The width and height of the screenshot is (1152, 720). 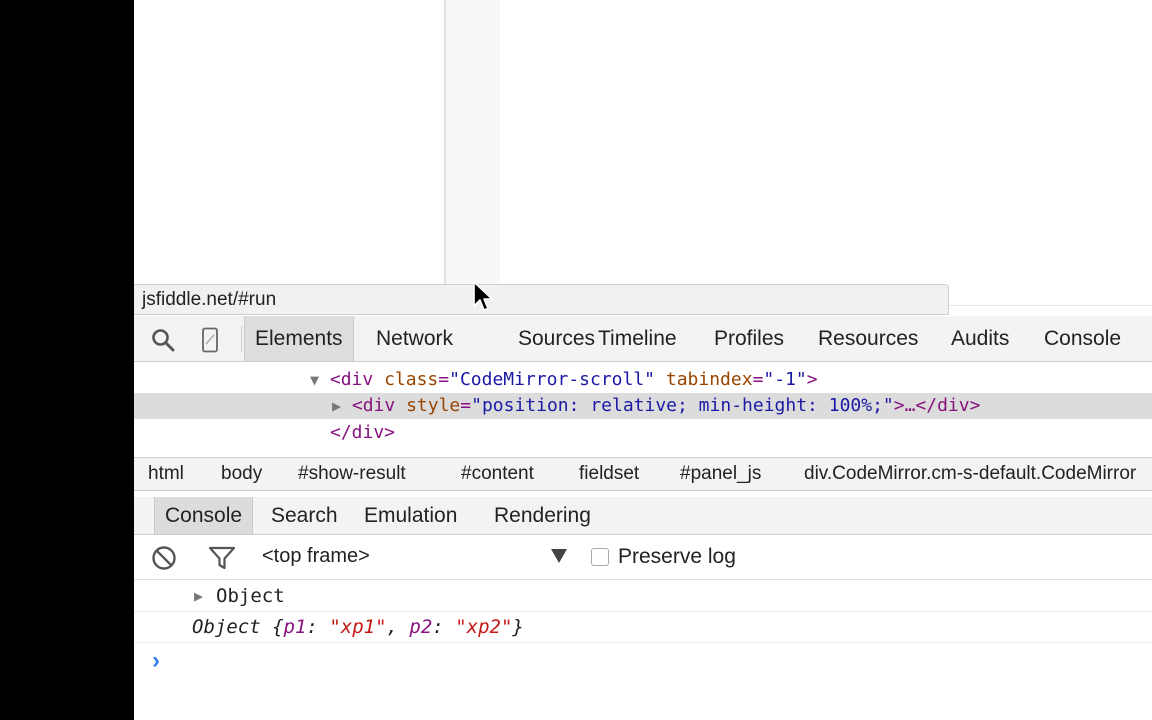 I want to click on attr-value: "position: relative; min-height: 100%;", so click(x=682, y=405).